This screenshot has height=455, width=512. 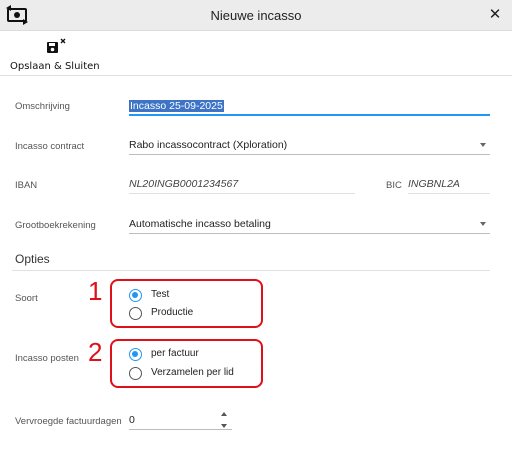 I want to click on bic-label: BIC, so click(x=394, y=185).